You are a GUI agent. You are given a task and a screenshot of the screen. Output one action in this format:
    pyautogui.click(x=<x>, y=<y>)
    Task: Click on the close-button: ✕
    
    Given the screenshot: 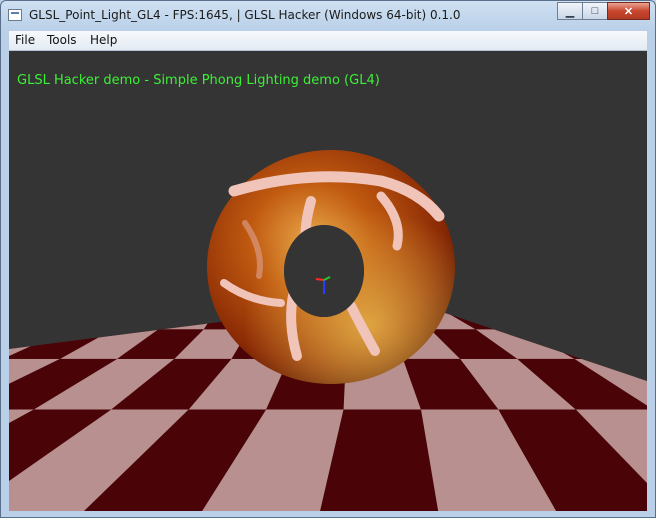 What is the action you would take?
    pyautogui.click(x=628, y=11)
    